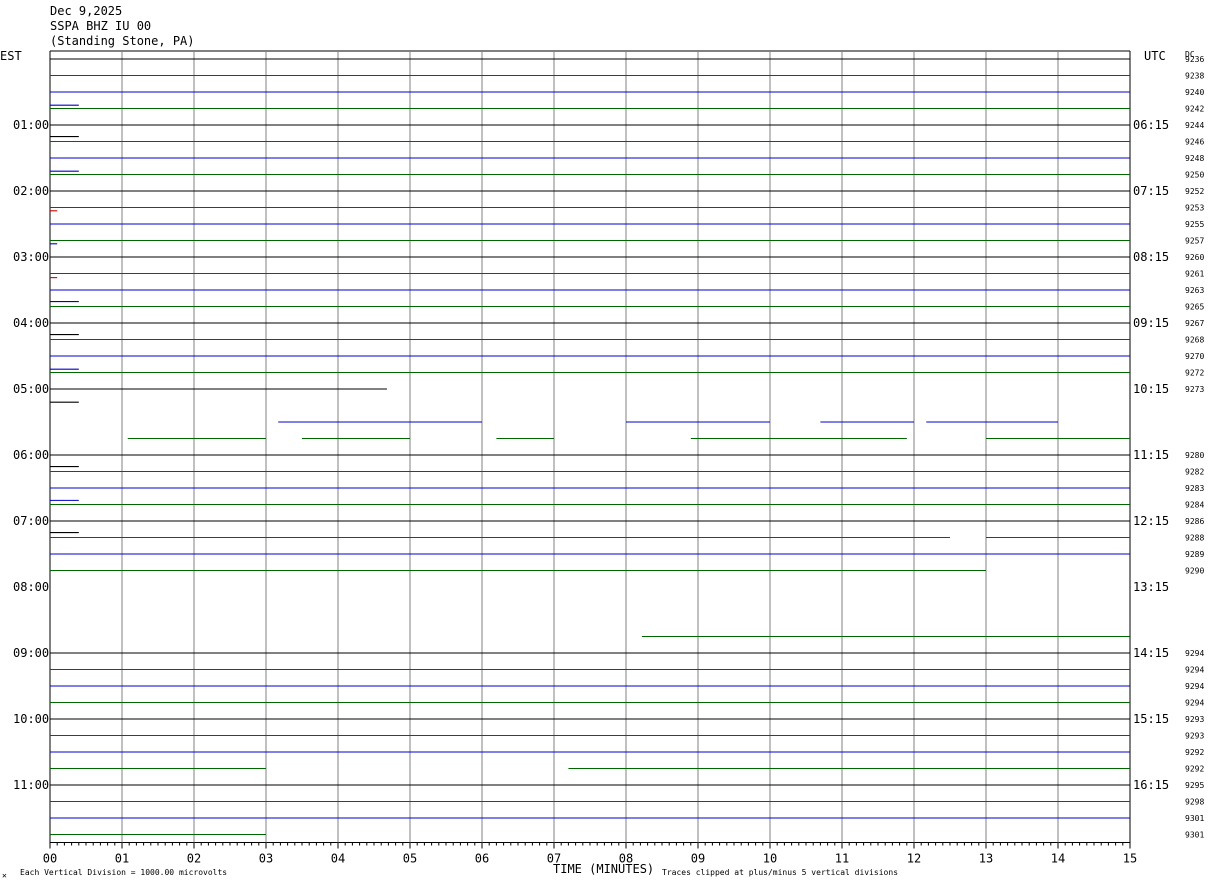 This screenshot has height=886, width=1210. What do you see at coordinates (1194, 472) in the screenshot?
I see `dc-value: 9282` at bounding box center [1194, 472].